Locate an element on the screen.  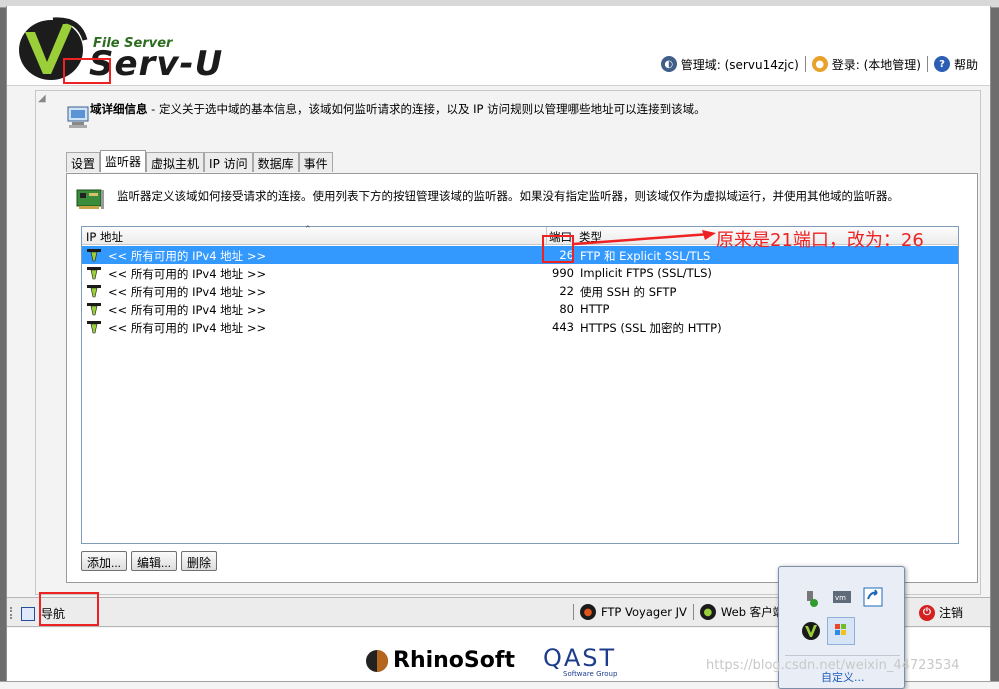
login-link: ● 登录: (本地管理) is located at coordinates (866, 64).